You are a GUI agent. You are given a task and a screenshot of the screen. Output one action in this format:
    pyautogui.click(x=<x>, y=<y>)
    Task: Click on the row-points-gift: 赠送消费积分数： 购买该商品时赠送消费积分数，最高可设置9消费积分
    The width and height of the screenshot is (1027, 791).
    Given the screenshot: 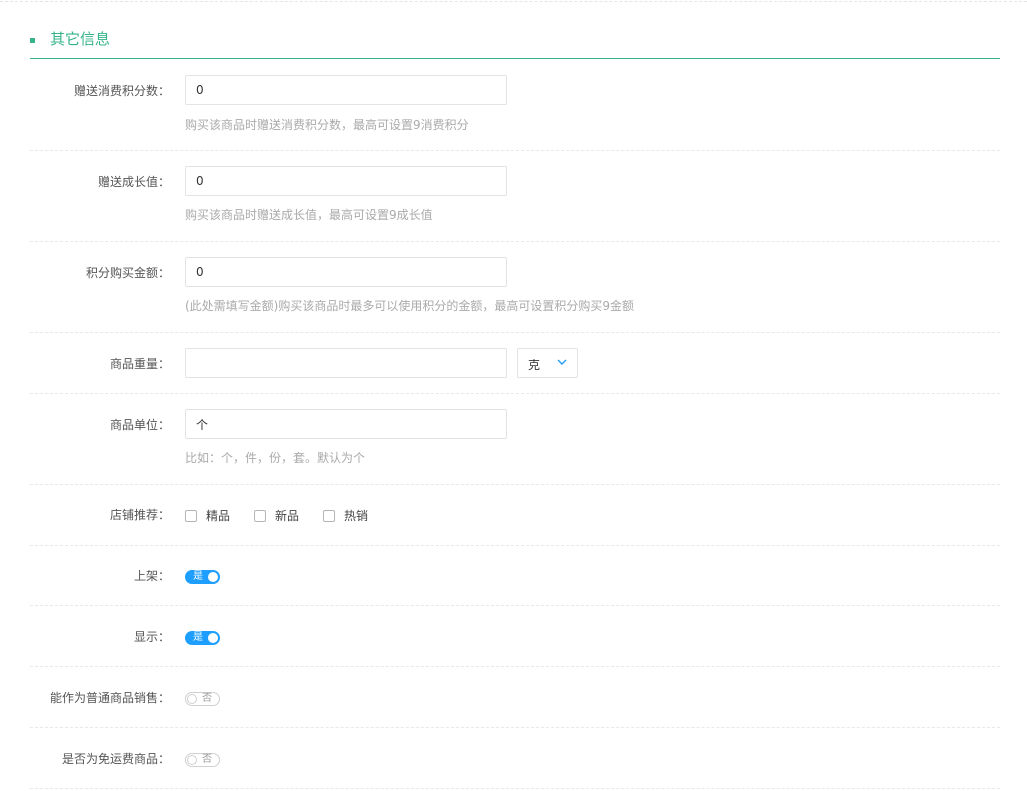 What is the action you would take?
    pyautogui.click(x=515, y=105)
    